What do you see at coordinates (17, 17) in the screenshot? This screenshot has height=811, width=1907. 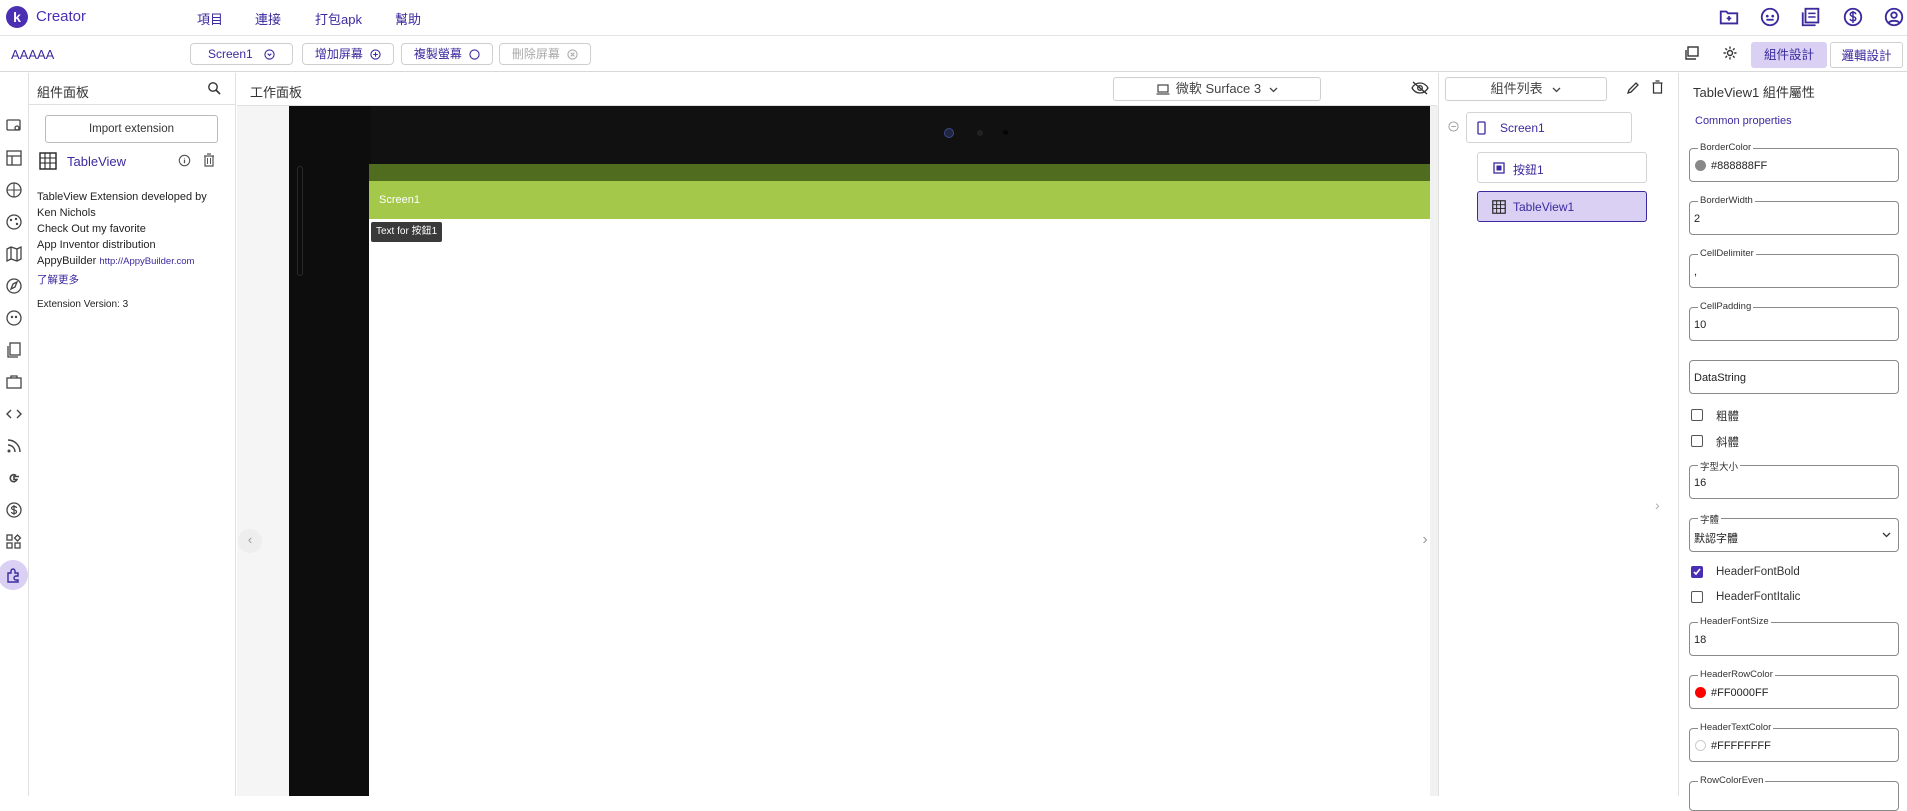 I see `app-logo: k` at bounding box center [17, 17].